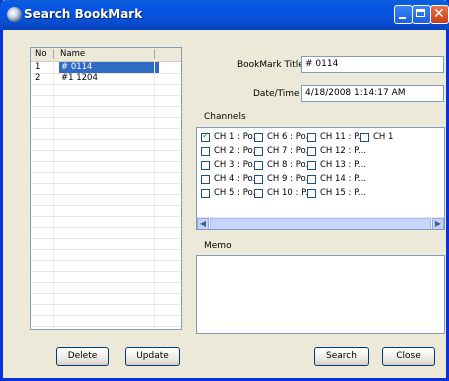 The image size is (449, 381). I want to click on row-name: # 0114, so click(109, 67).